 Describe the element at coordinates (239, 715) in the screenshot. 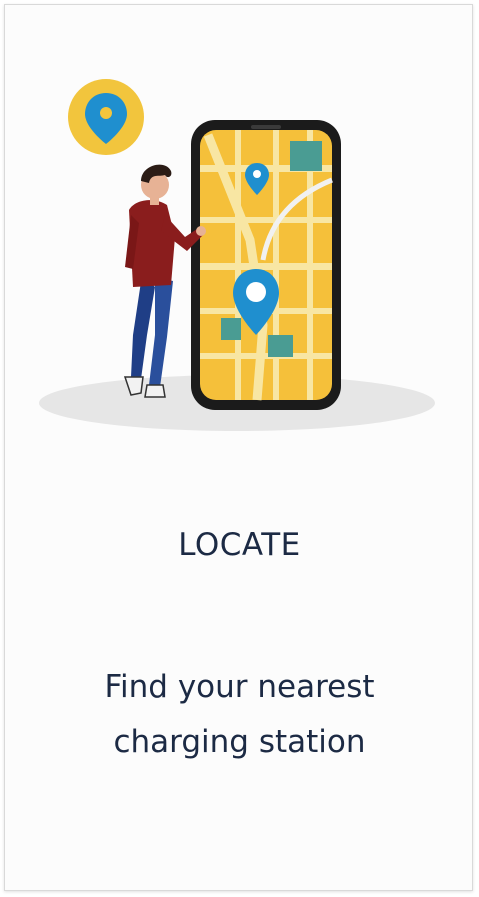

I see `card-description: Find your nearest charging station` at that location.